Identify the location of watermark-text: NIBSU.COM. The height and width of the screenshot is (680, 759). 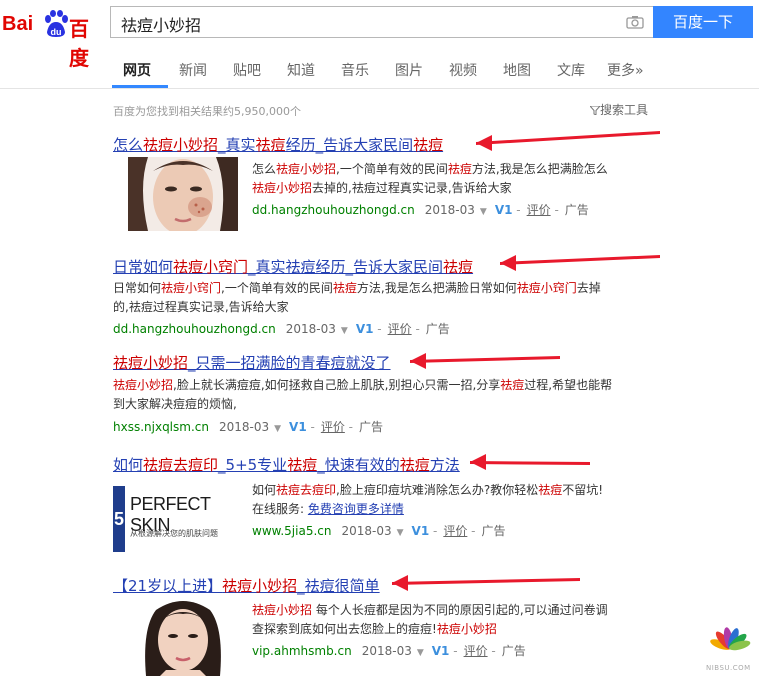
(728, 668).